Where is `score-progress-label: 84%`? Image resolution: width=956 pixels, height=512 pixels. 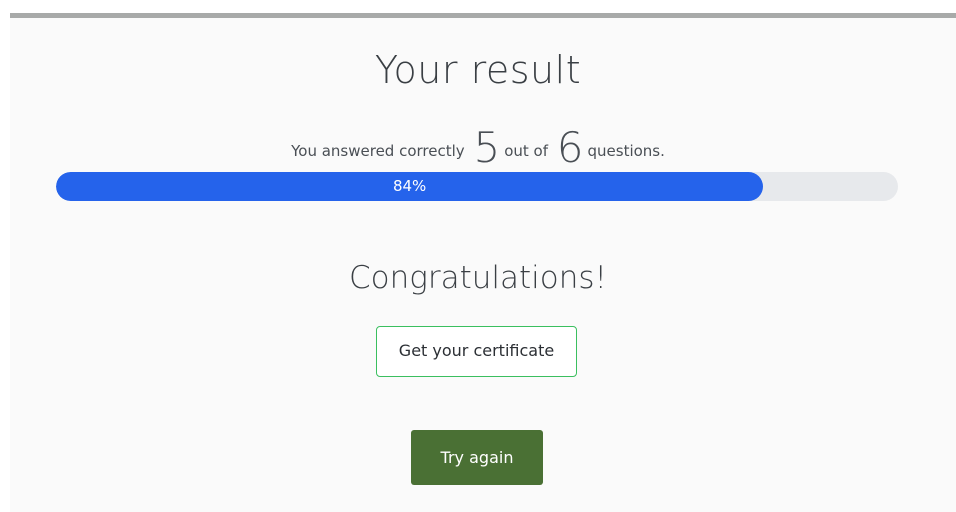 score-progress-label: 84% is located at coordinates (409, 186).